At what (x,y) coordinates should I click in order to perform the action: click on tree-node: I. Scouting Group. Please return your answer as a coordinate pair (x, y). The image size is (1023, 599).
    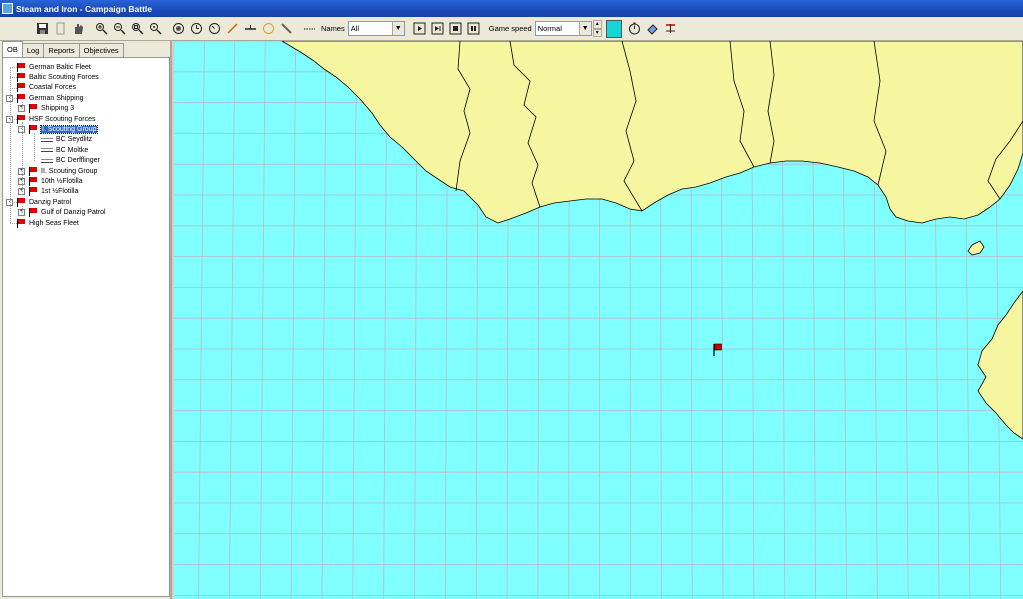
    Looking at the image, I should click on (64, 129).